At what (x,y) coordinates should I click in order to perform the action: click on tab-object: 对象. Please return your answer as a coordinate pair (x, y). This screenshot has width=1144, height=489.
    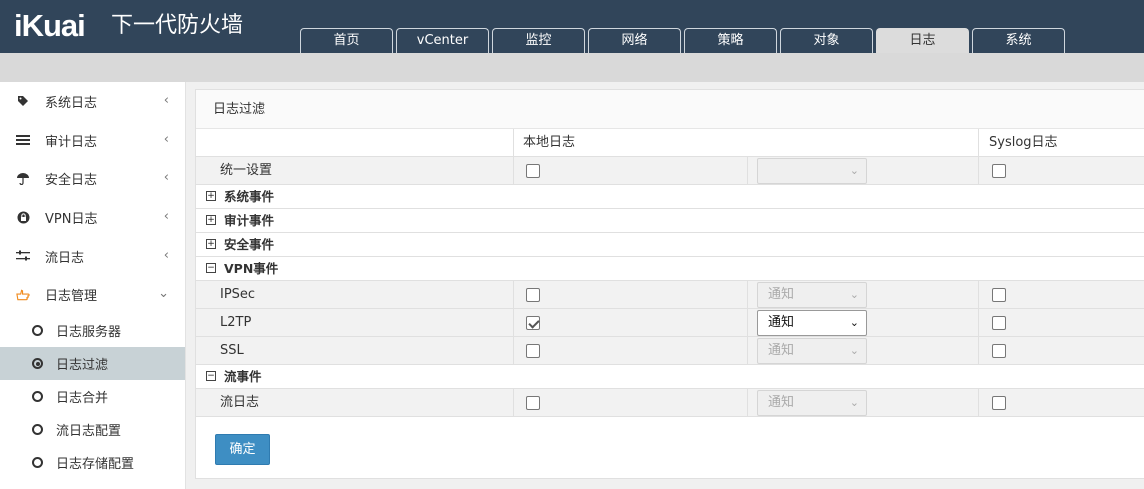
    Looking at the image, I should click on (826, 40).